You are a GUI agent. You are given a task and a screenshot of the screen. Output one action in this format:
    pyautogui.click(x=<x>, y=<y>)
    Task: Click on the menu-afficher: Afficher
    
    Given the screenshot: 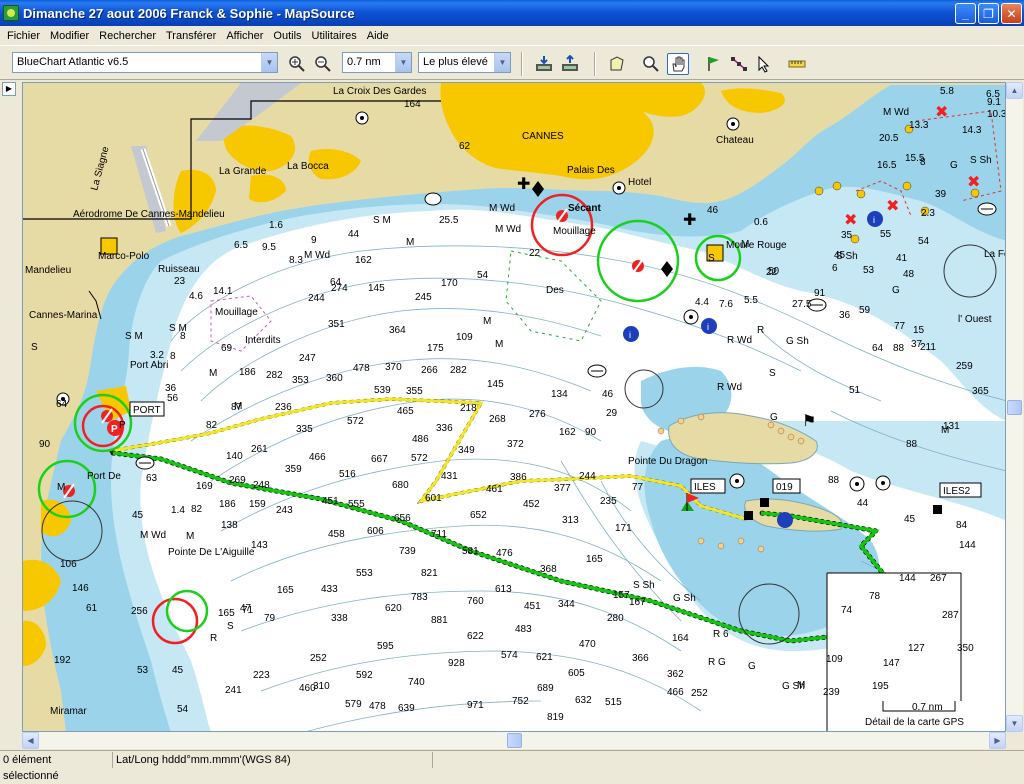 What is the action you would take?
    pyautogui.click(x=244, y=36)
    